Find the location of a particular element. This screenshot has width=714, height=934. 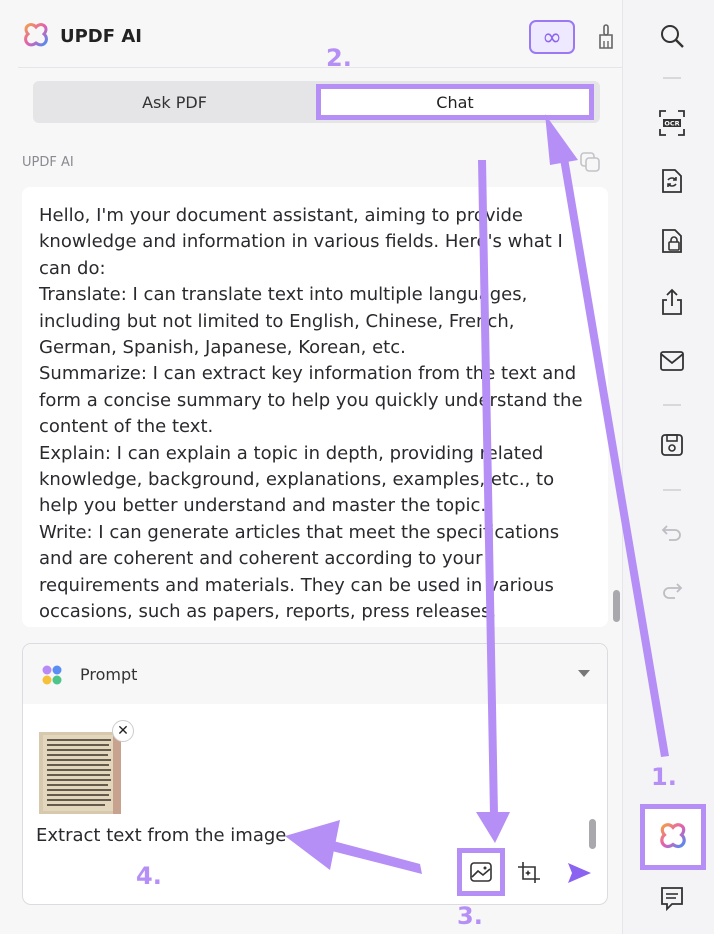

tab-chat: Chat is located at coordinates (455, 102).